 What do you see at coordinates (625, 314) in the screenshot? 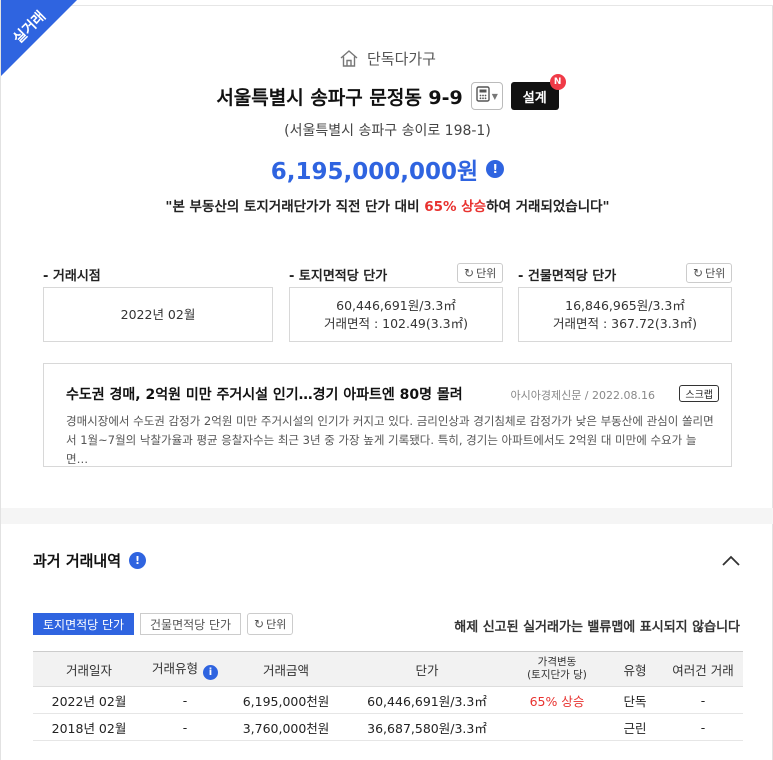
I see `building-unit-box: 16,846,965원/3.3㎡ 거래면적 : 367.72(3.3㎡)` at bounding box center [625, 314].